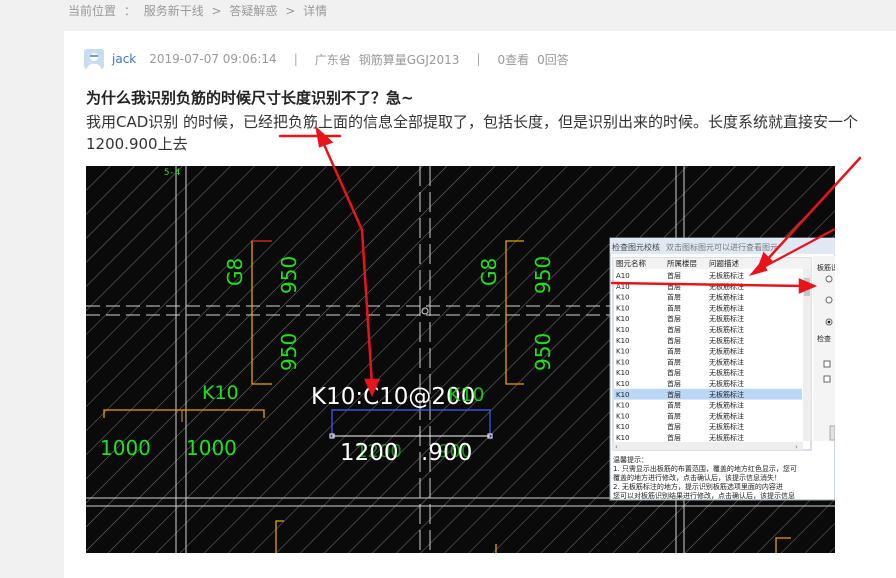 Image resolution: width=896 pixels, height=578 pixels. Describe the element at coordinates (697, 477) in the screenshot. I see `dialog-tip-line: 覆盖的地方进行修改，点击确认后，该提示信息消失！` at that location.